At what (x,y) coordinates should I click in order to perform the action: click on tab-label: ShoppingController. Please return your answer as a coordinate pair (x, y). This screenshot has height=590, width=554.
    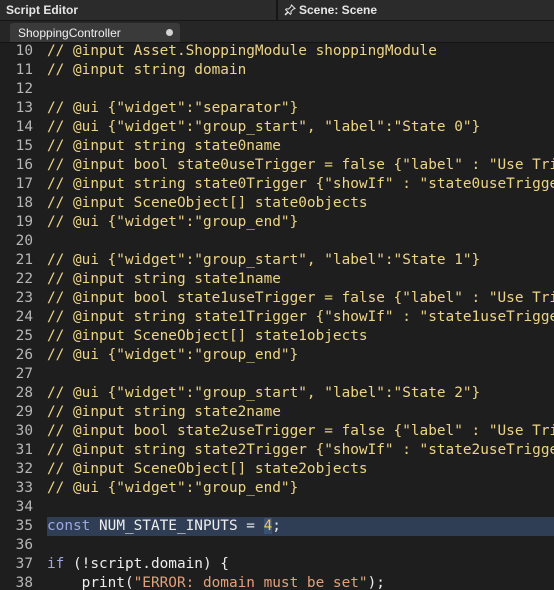
    Looking at the image, I should click on (69, 32).